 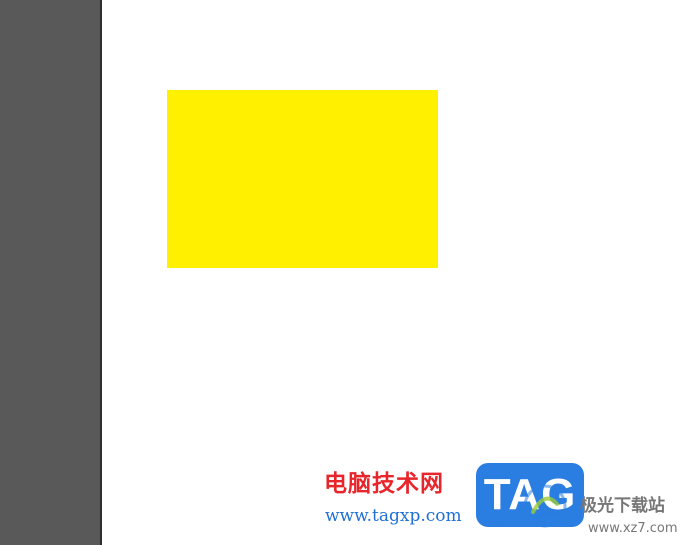 I want to click on pasteboard-area, so click(x=50, y=272).